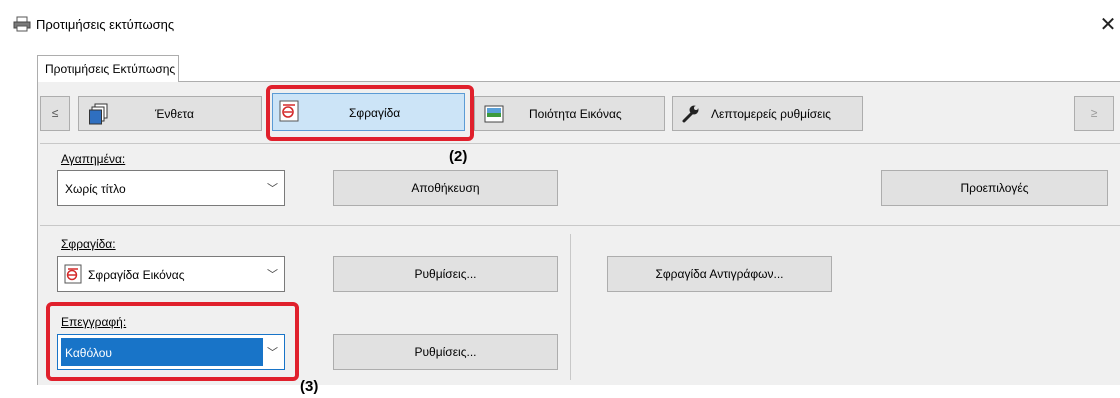 The image size is (1120, 398). I want to click on tab-print-preferences: Προτιμήσεις Εκτύπωσης, so click(108, 68).